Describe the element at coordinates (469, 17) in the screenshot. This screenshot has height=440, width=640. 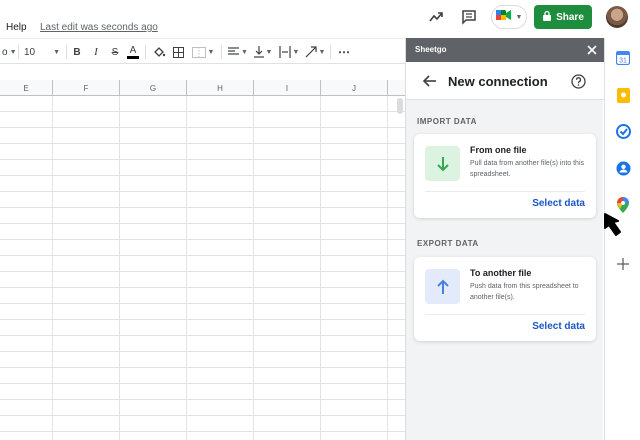
I see `comment-icon` at that location.